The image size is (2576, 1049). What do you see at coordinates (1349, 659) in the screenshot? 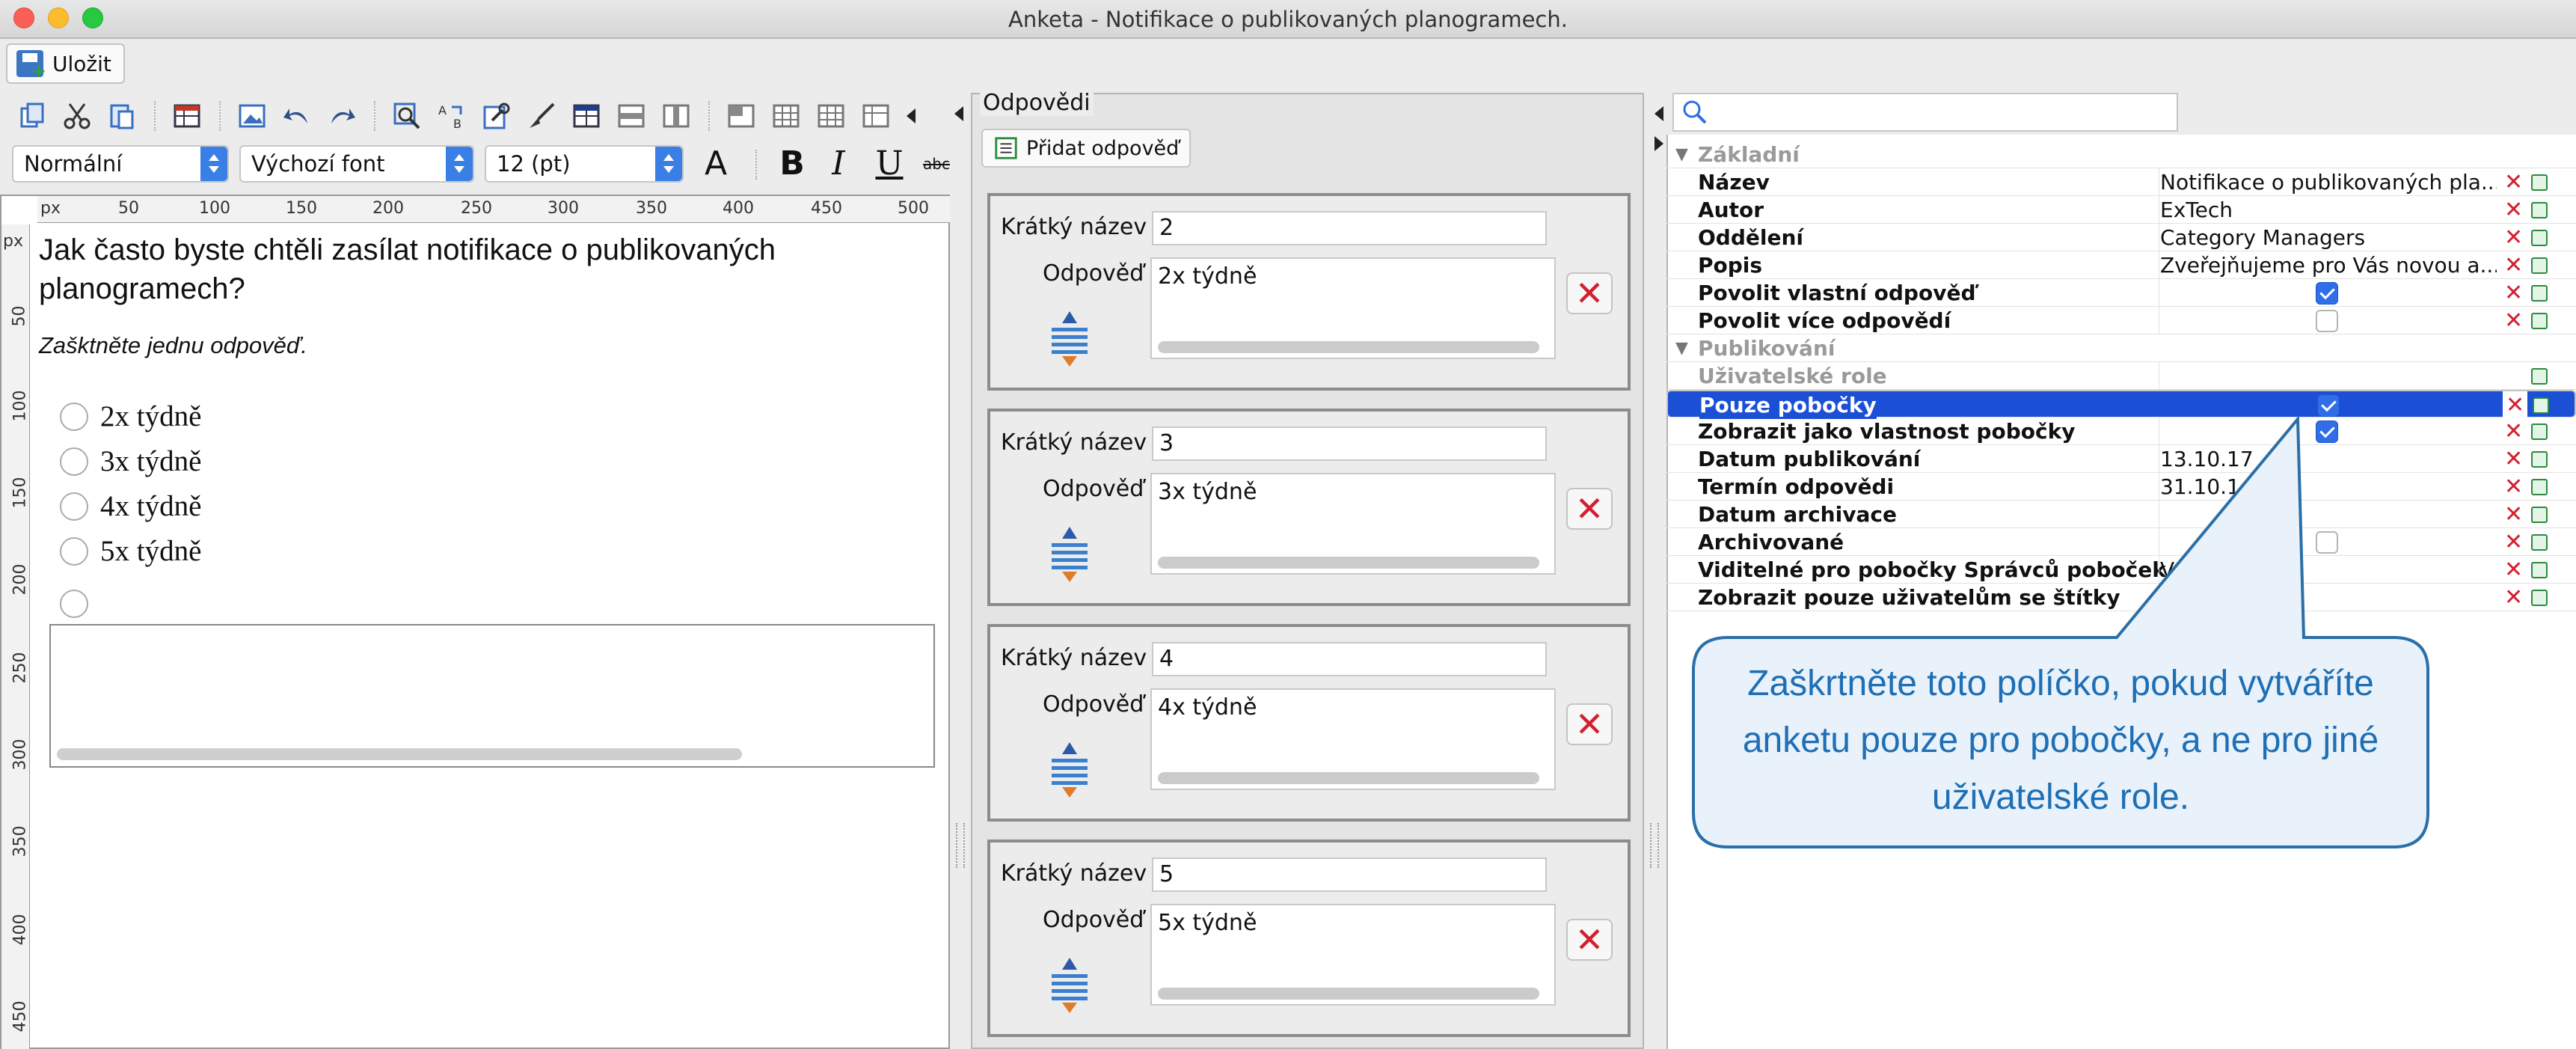
I see `short-name-input: 4` at bounding box center [1349, 659].